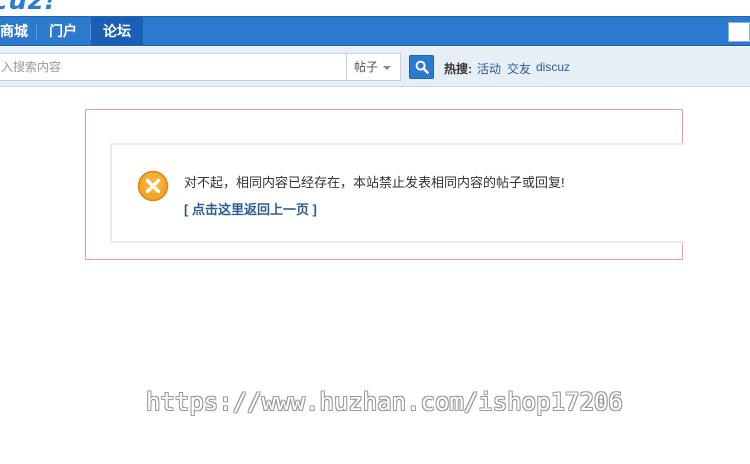 Image resolution: width=750 pixels, height=464 pixels. What do you see at coordinates (553, 67) in the screenshot?
I see `hot-search-link: discuz` at bounding box center [553, 67].